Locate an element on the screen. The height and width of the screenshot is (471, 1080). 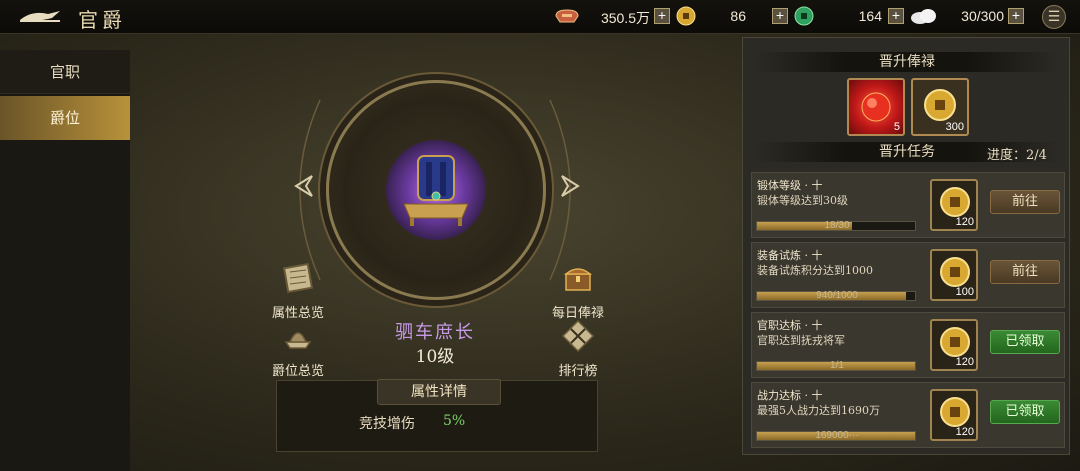
stamina-cloud-icon is located at coordinates (923, 16).